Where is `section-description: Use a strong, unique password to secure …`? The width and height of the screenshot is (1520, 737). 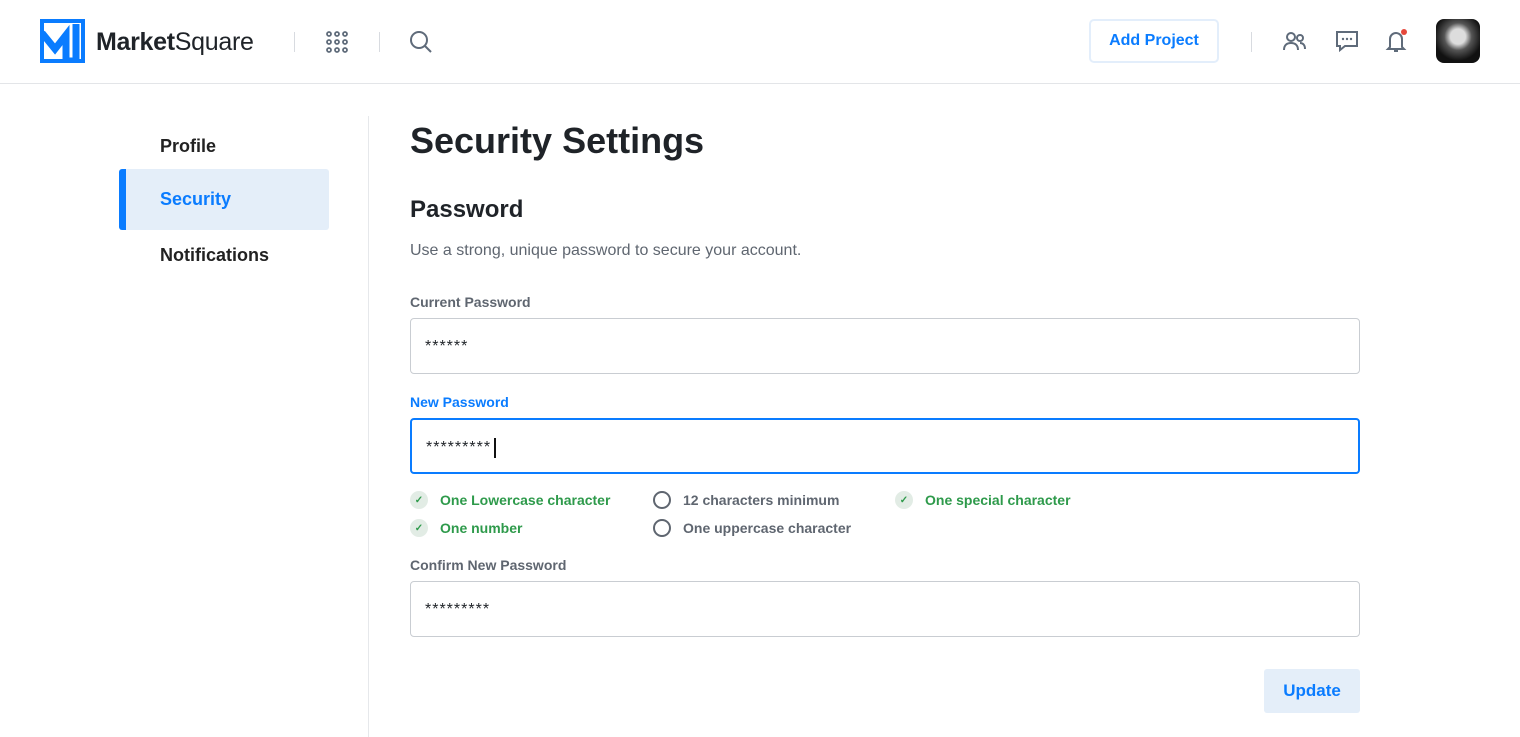
section-description: Use a strong, unique password to secure … is located at coordinates (606, 250).